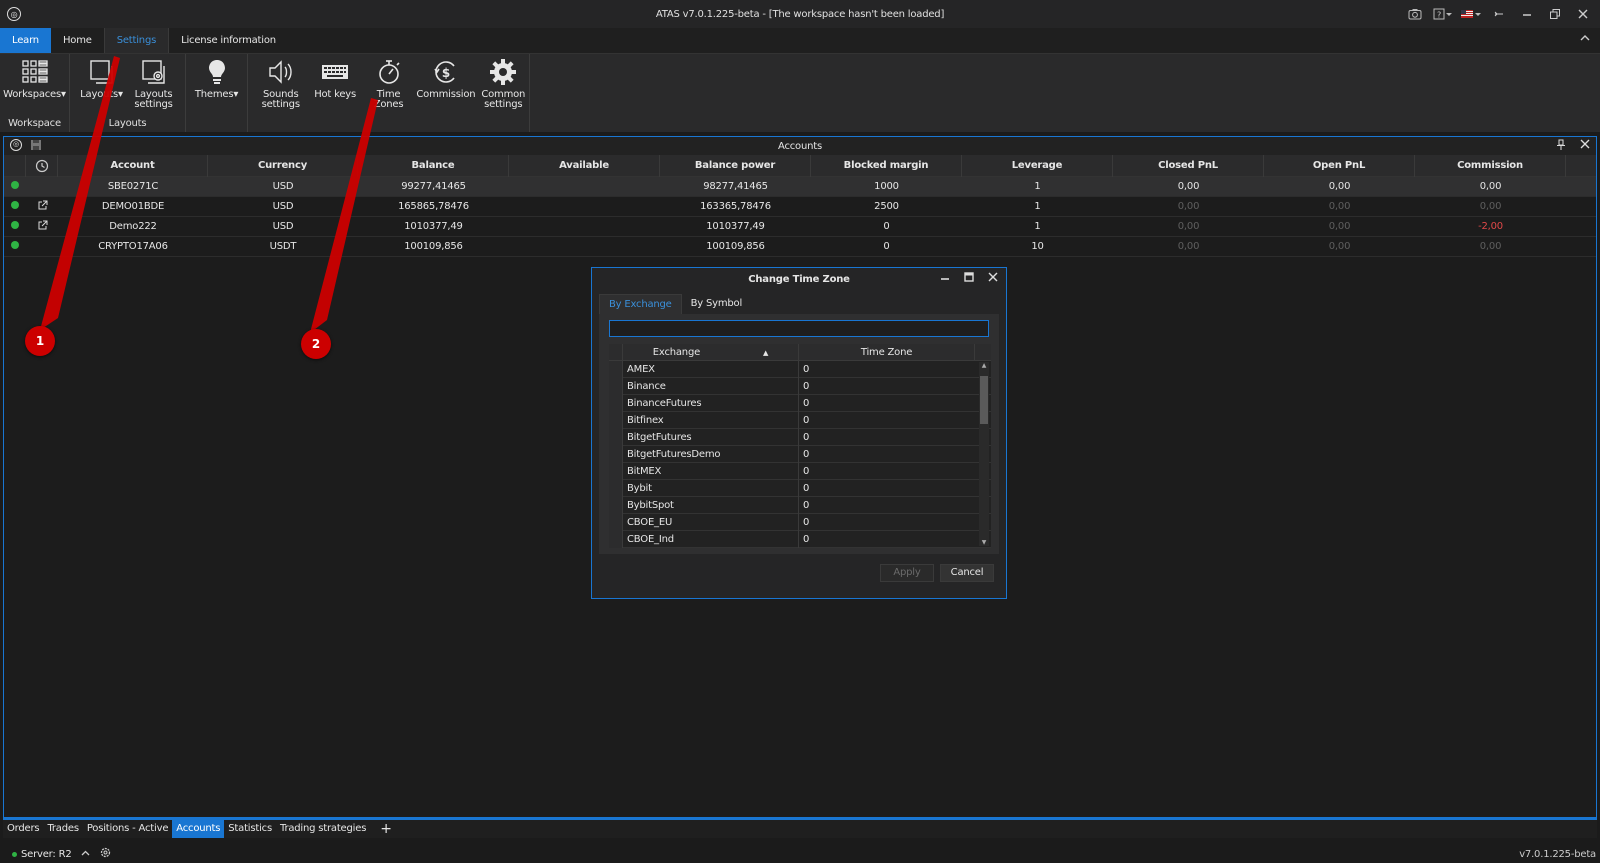 The image size is (1600, 863). I want to click on common-settings-label: Common settings, so click(503, 99).